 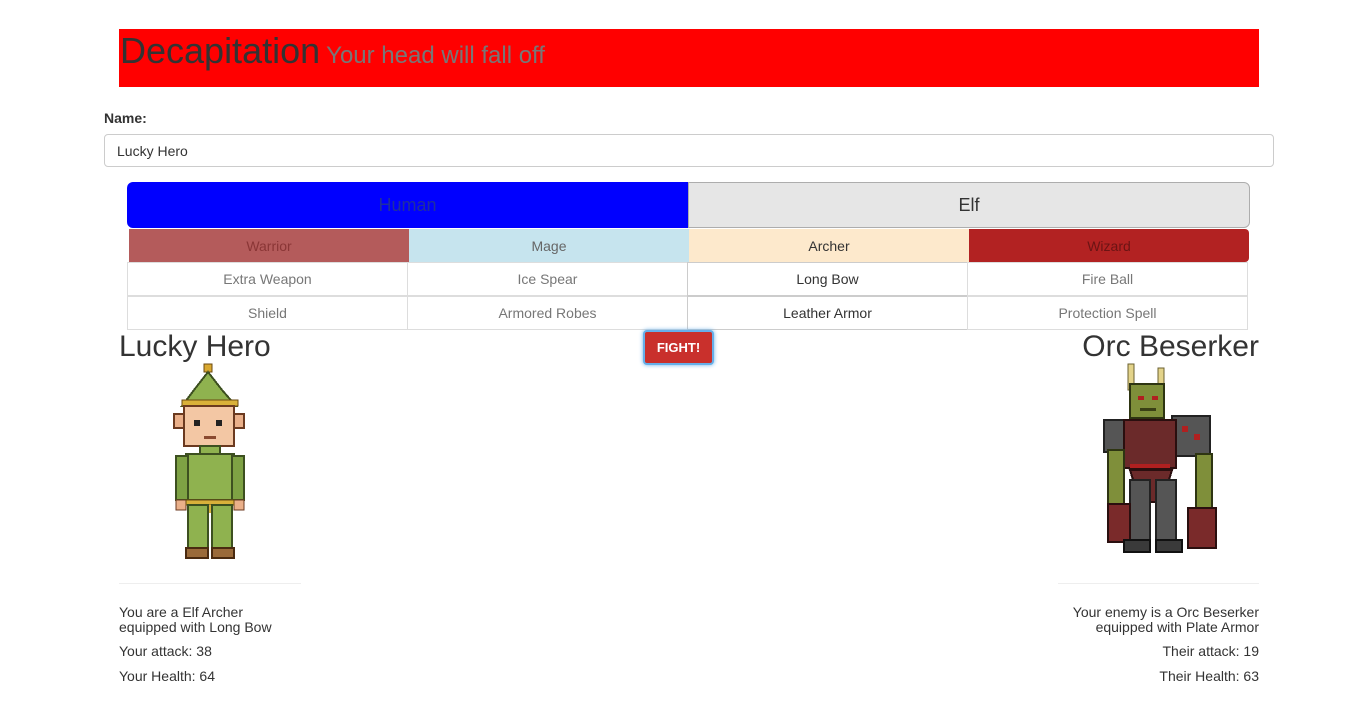 What do you see at coordinates (547, 313) in the screenshot?
I see `armor-armored-robes-button: Armored Robes` at bounding box center [547, 313].